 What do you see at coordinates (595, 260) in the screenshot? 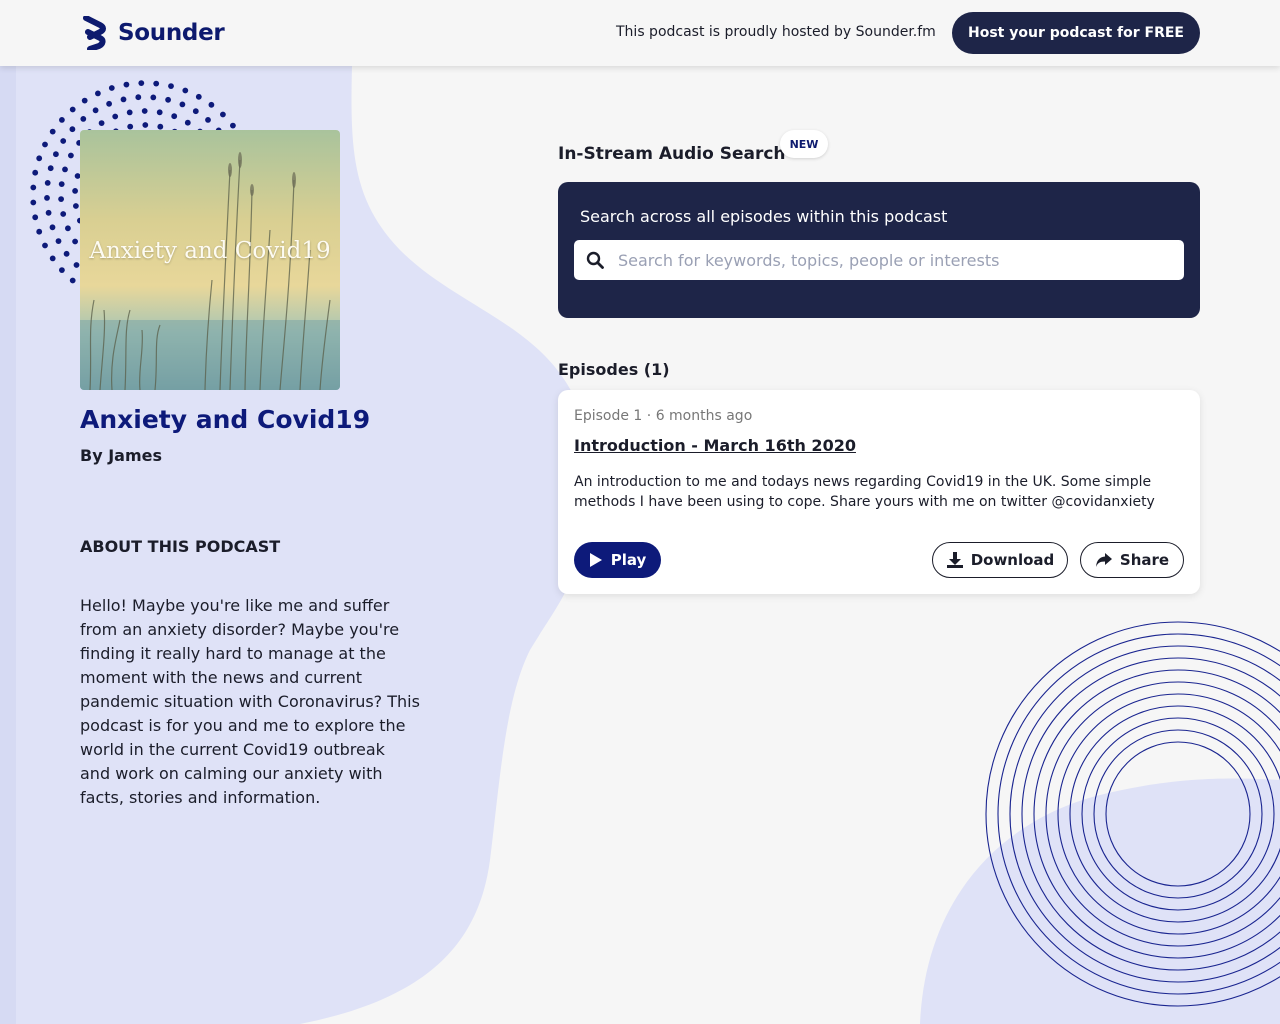
I see `search-icon` at bounding box center [595, 260].